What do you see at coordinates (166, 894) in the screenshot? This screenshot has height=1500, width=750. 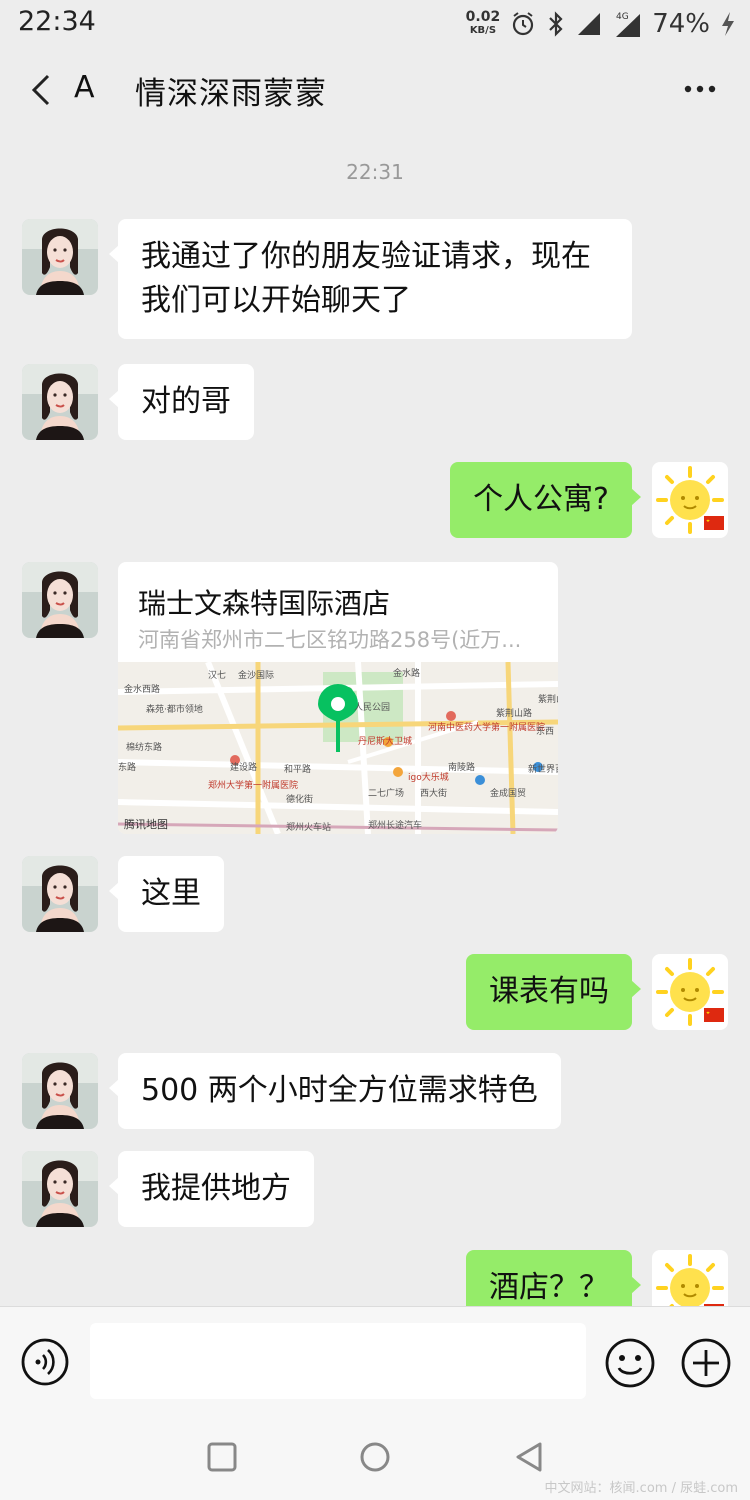 I see `incoming-message: 这里` at bounding box center [166, 894].